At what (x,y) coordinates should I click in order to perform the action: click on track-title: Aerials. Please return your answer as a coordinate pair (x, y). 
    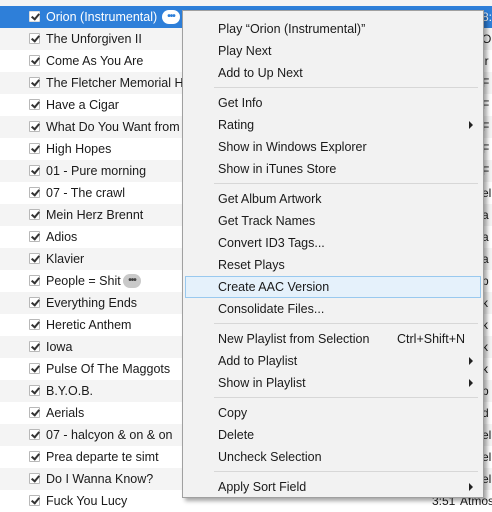
    Looking at the image, I should click on (65, 413).